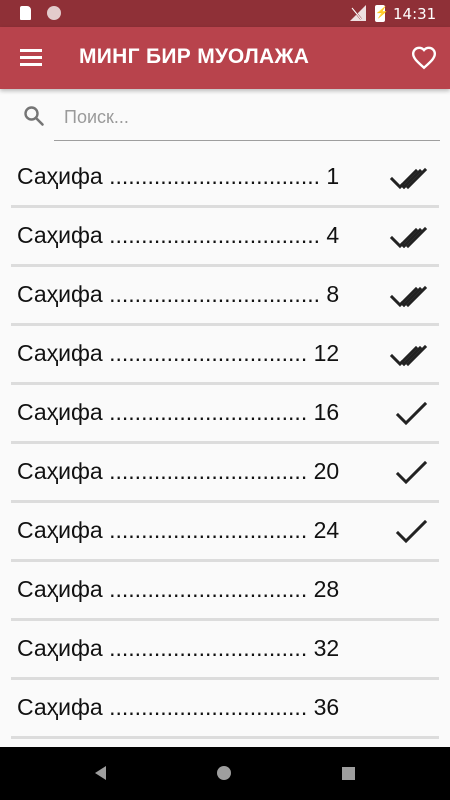 This screenshot has width=450, height=800. What do you see at coordinates (194, 56) in the screenshot?
I see `app-title: МИНГ БИР МУОЛАЖА` at bounding box center [194, 56].